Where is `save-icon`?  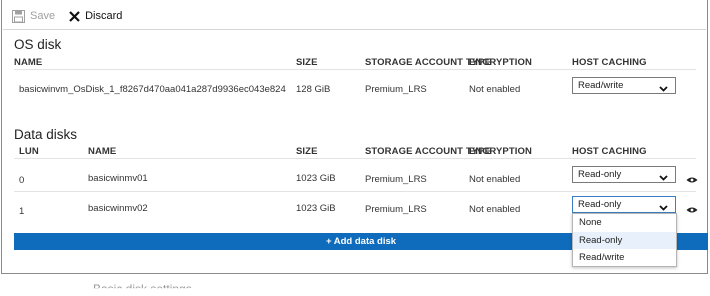 save-icon is located at coordinates (18, 16).